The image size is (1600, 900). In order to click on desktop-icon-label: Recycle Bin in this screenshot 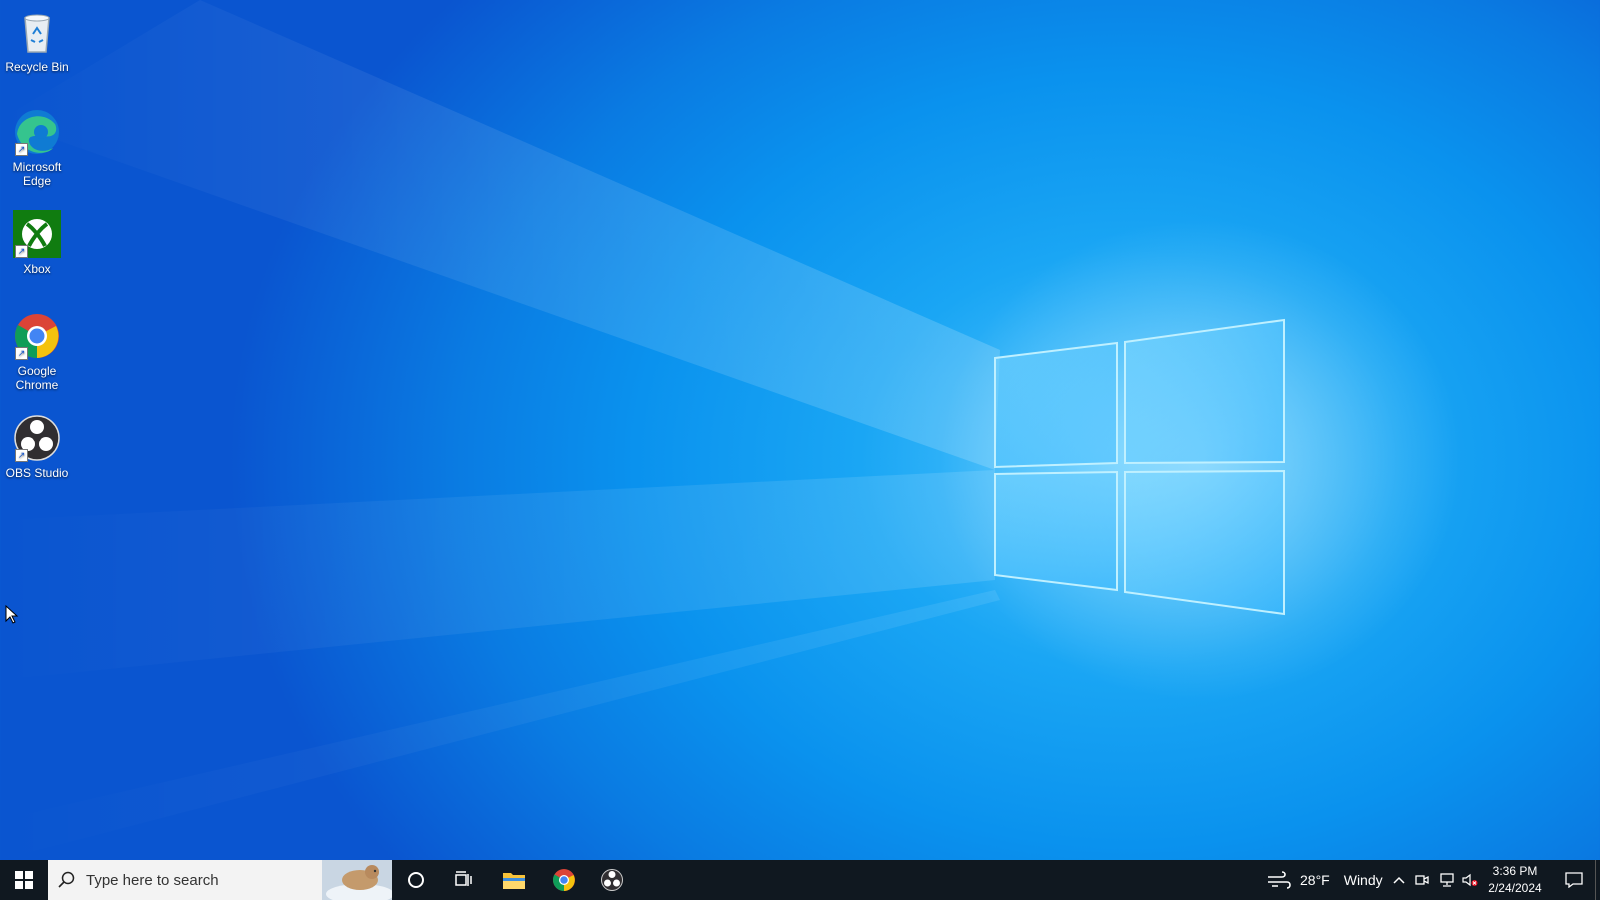, I will do `click(37, 67)`.